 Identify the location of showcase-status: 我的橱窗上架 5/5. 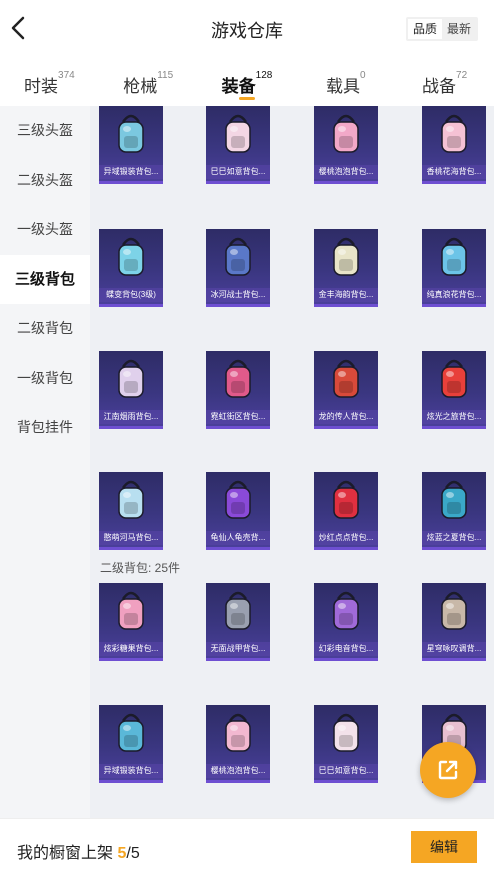
(78, 851).